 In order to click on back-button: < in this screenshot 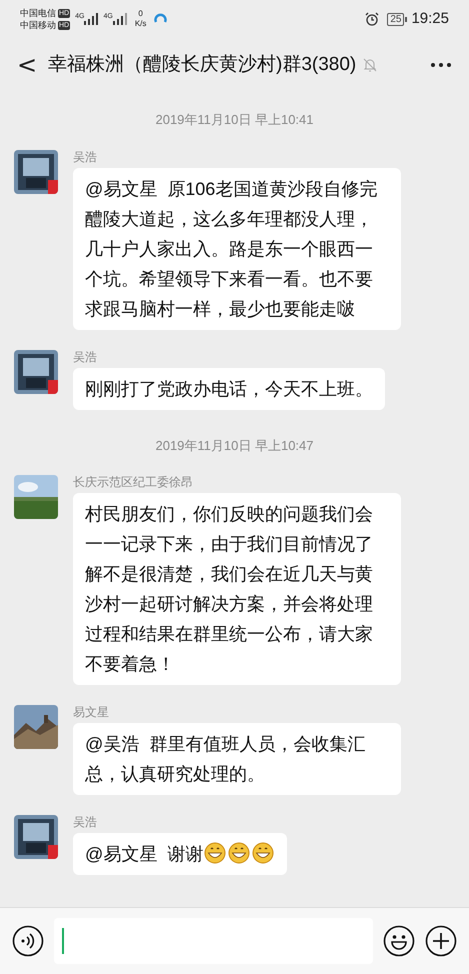, I will do `click(27, 65)`.